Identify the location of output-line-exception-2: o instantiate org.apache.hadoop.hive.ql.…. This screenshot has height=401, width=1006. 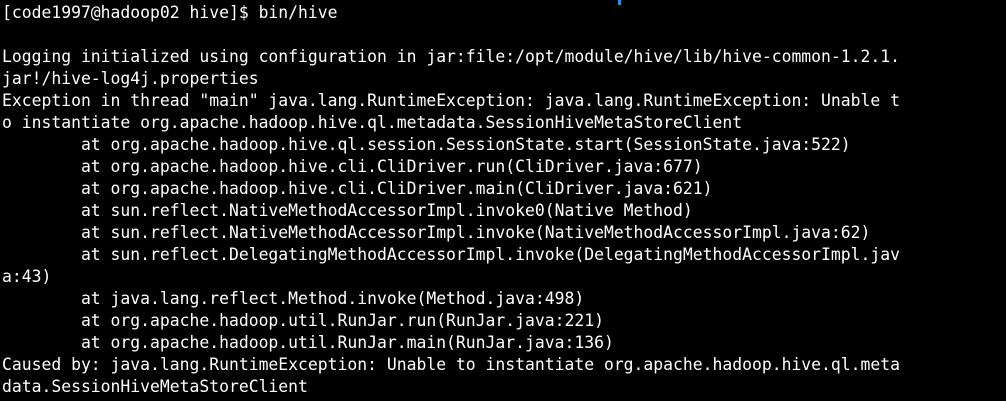
(372, 122).